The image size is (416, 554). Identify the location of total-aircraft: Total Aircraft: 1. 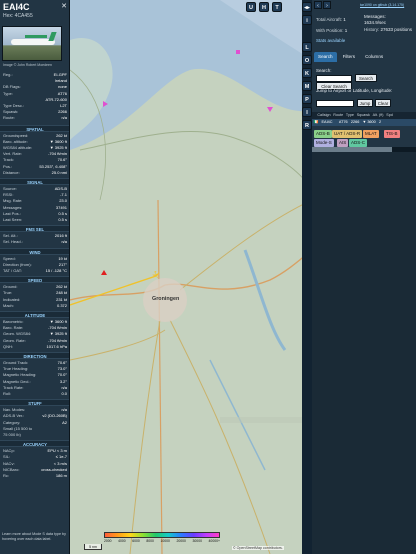
(331, 19).